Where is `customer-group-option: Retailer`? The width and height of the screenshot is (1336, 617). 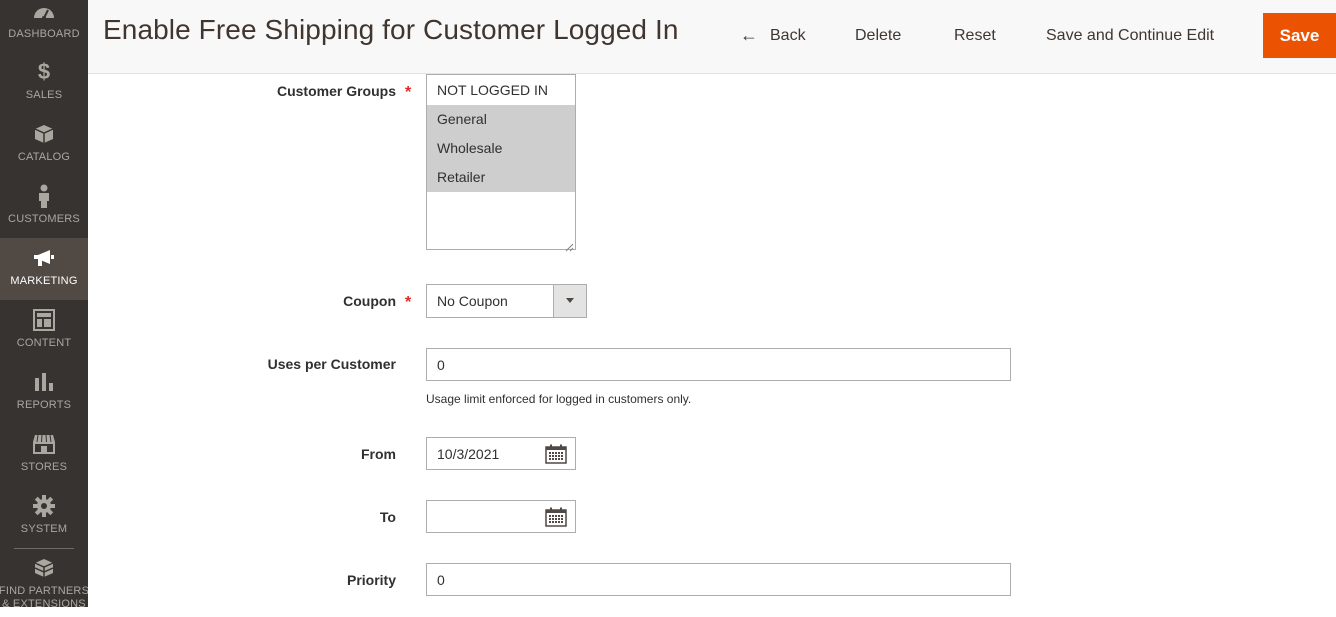
customer-group-option: Retailer is located at coordinates (501, 177).